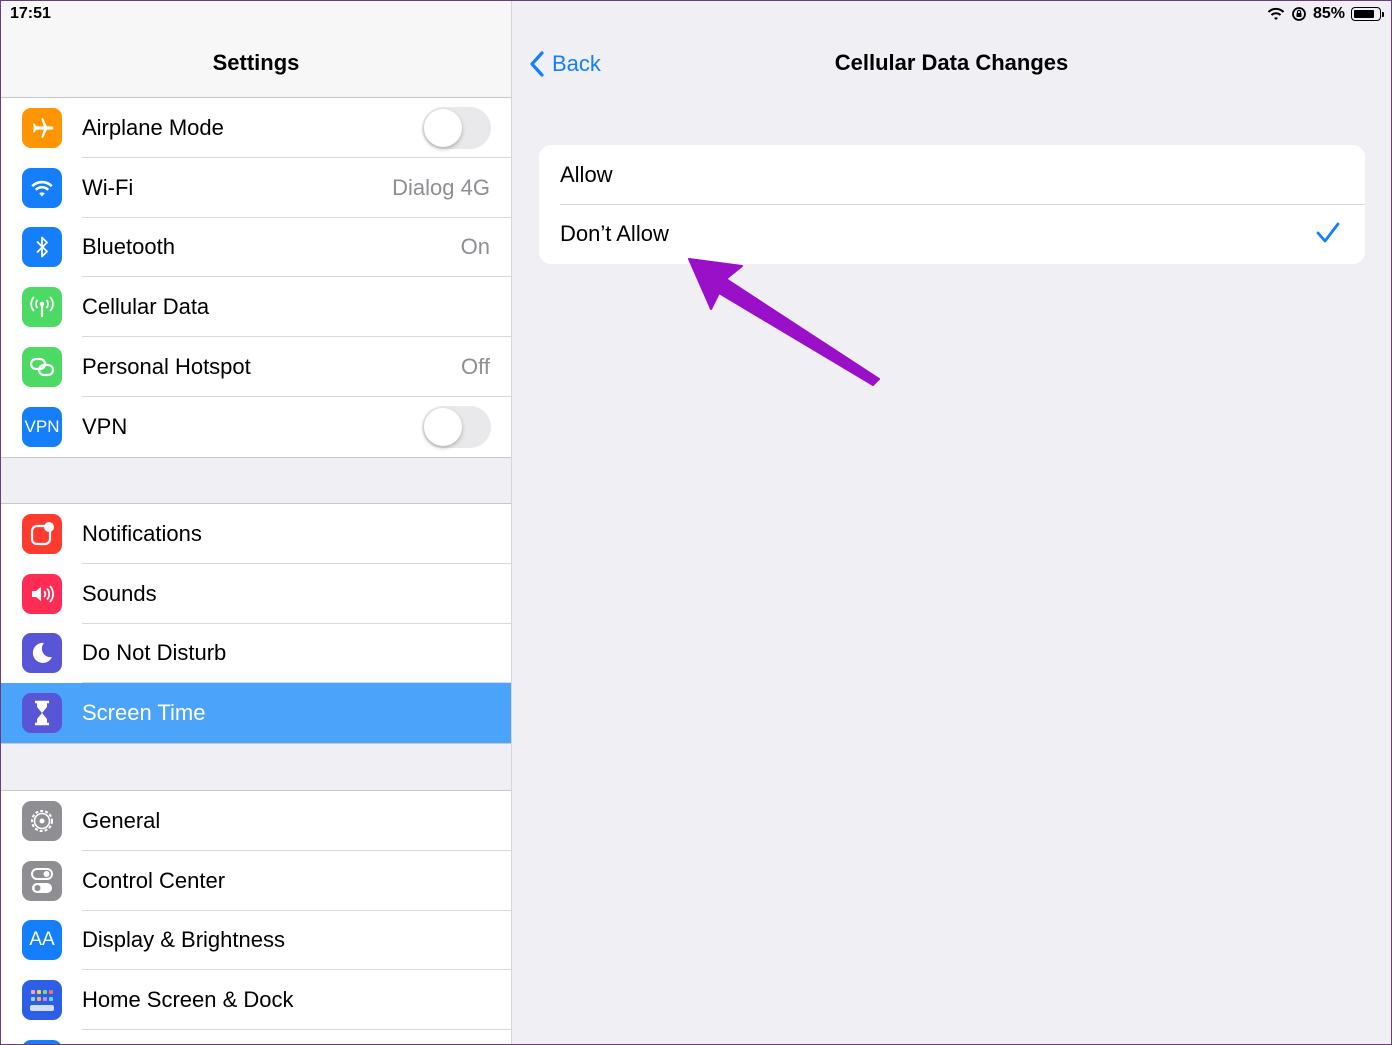 The image size is (1392, 1045). Describe the element at coordinates (475, 247) in the screenshot. I see `bluetooth-status-value: On` at that location.